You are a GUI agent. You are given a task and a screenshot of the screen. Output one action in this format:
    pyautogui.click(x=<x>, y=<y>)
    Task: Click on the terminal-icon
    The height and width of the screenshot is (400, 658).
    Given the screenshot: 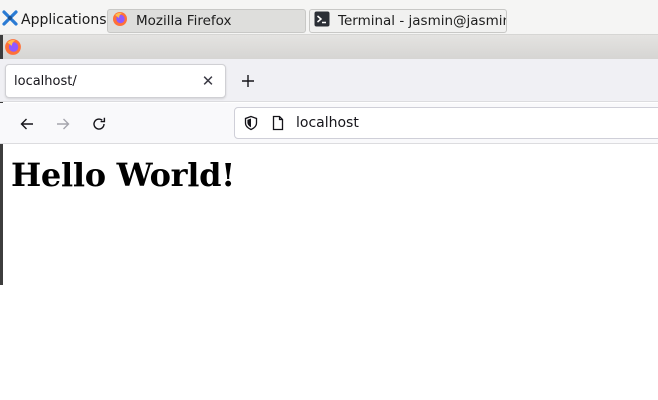 What is the action you would take?
    pyautogui.click(x=322, y=21)
    